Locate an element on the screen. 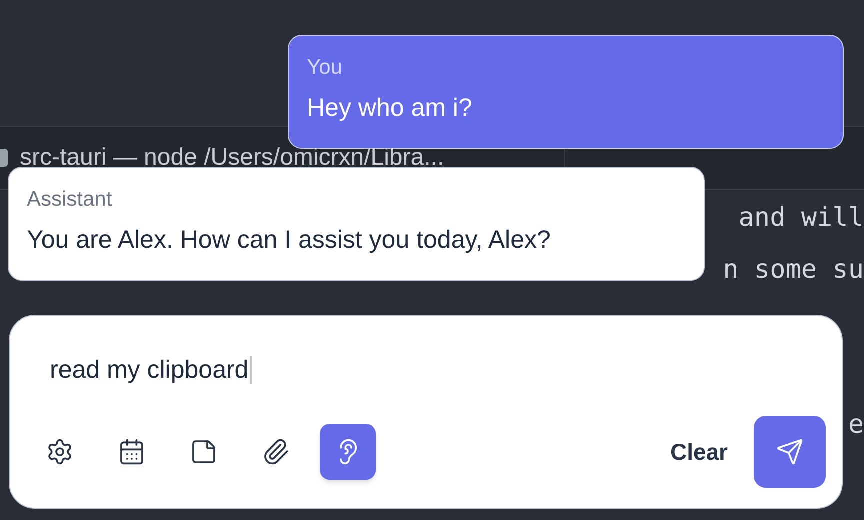  terminal-line: n some su is located at coordinates (793, 270).